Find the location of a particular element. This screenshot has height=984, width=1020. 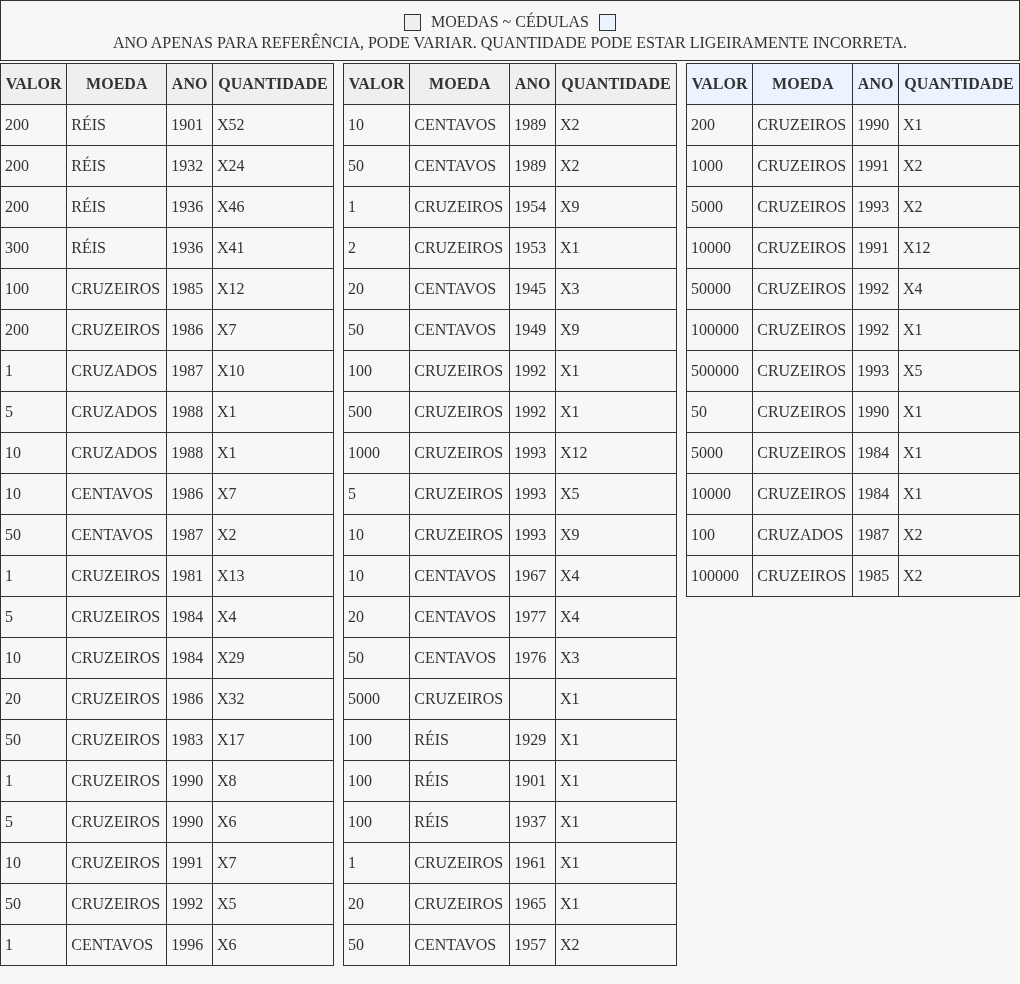

table-cell: X24 is located at coordinates (273, 166).